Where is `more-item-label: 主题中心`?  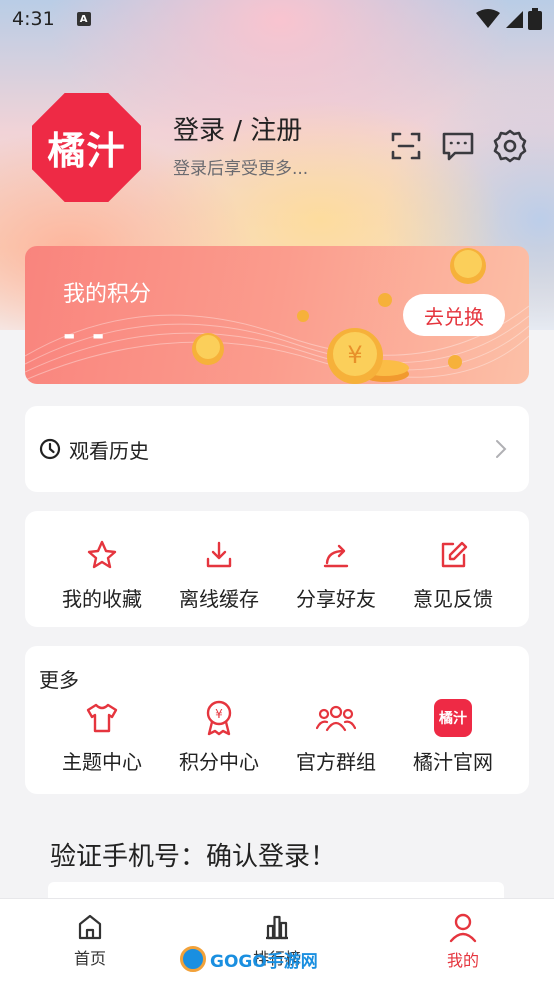 more-item-label: 主题中心 is located at coordinates (102, 762).